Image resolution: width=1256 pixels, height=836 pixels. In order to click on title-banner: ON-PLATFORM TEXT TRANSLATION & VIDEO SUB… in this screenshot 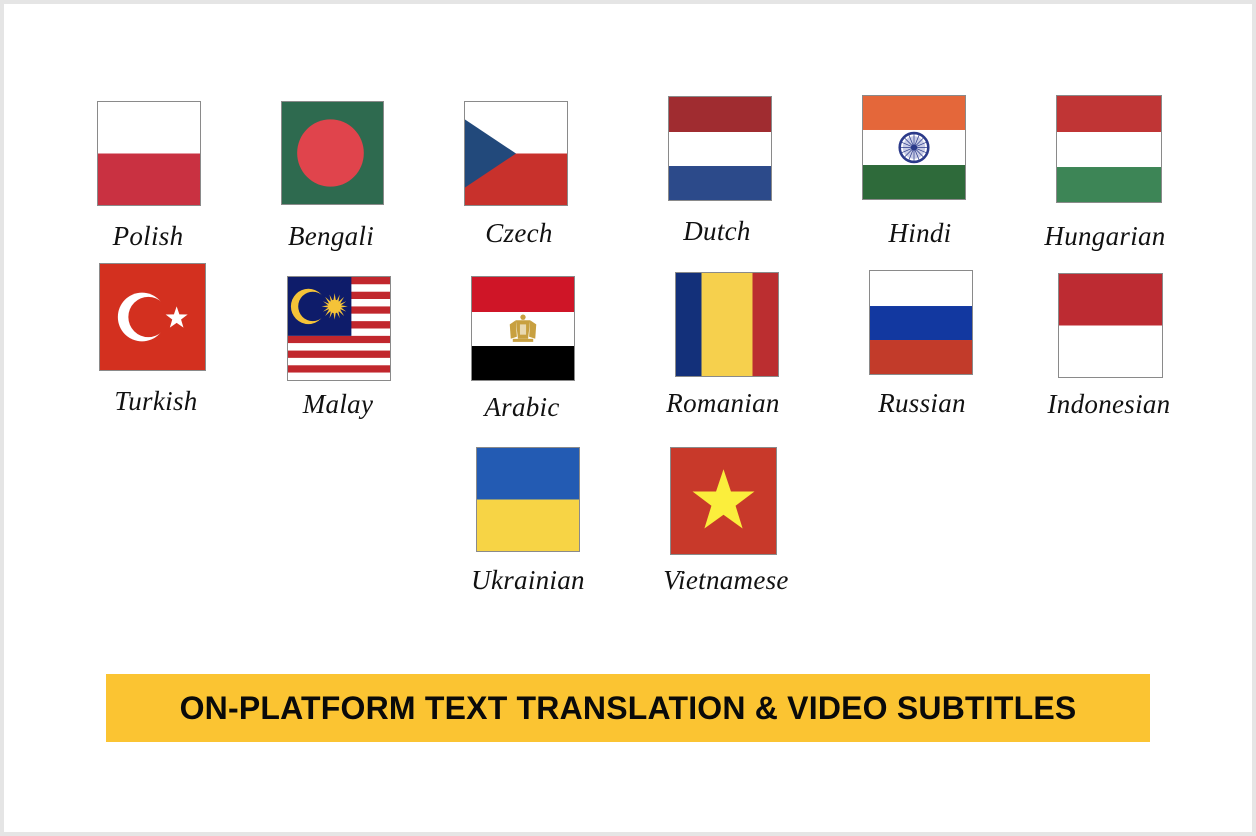, I will do `click(628, 708)`.